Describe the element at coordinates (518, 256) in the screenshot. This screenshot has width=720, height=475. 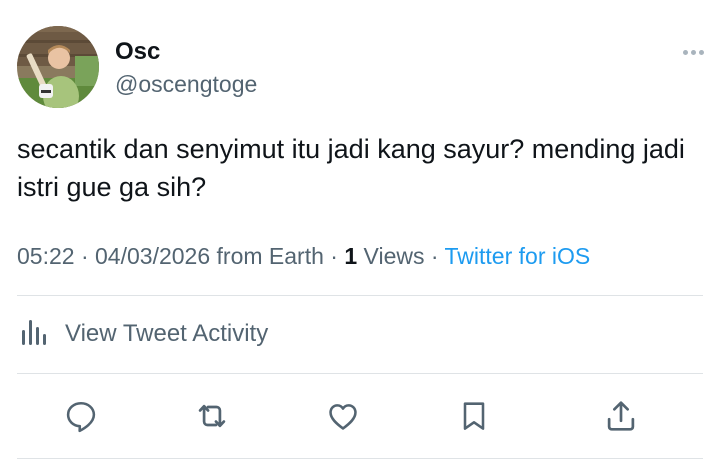
I see `tweet-source-link: Twitter for iOS` at that location.